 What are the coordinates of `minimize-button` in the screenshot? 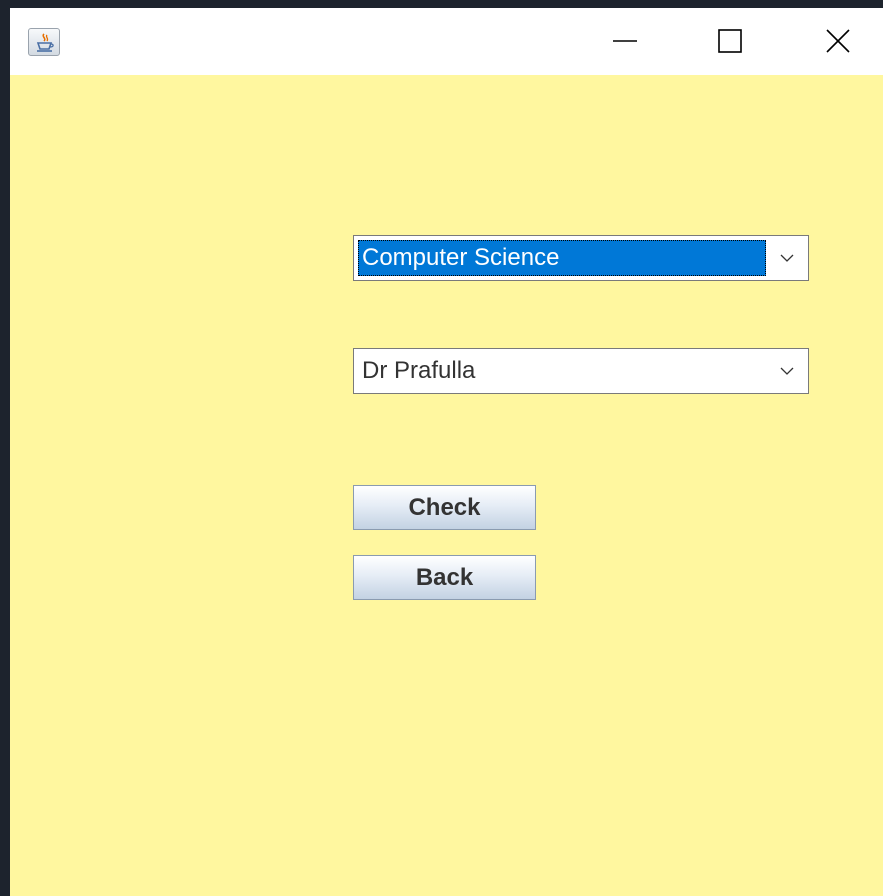 It's located at (625, 41).